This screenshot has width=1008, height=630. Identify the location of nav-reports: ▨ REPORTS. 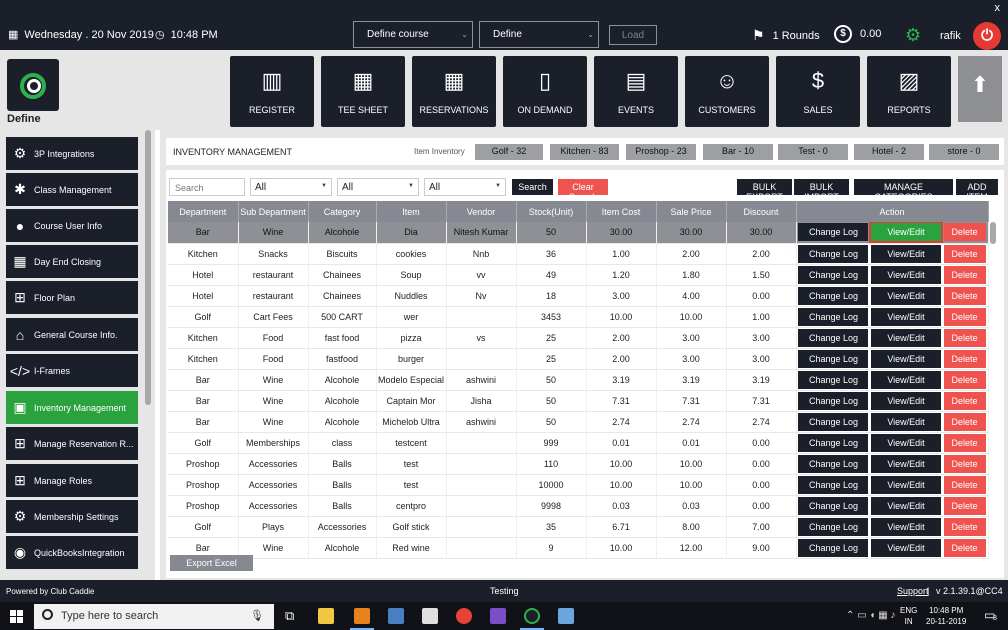
(909, 91).